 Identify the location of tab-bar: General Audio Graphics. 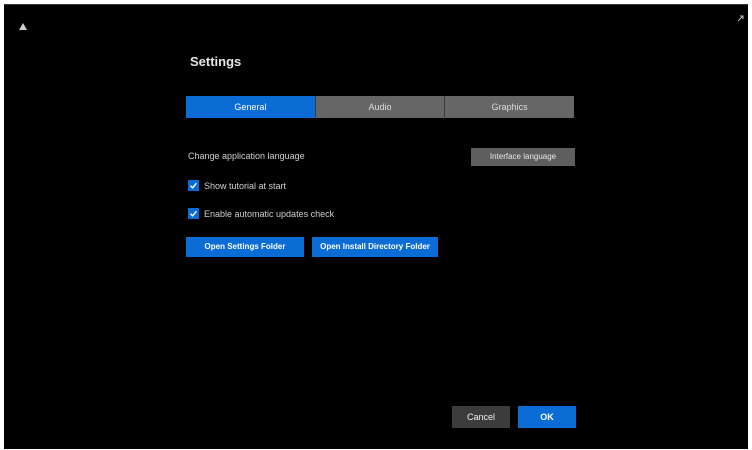
(380, 107).